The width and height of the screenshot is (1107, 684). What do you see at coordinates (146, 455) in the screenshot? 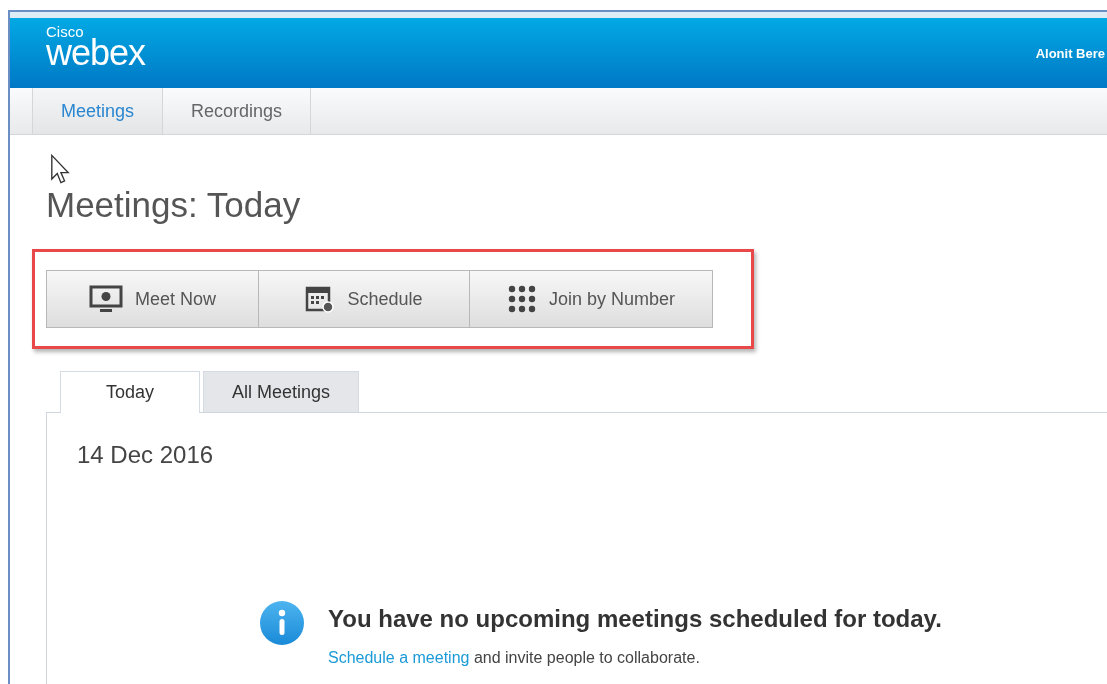
I see `date-heading: 14 Dec 2016` at bounding box center [146, 455].